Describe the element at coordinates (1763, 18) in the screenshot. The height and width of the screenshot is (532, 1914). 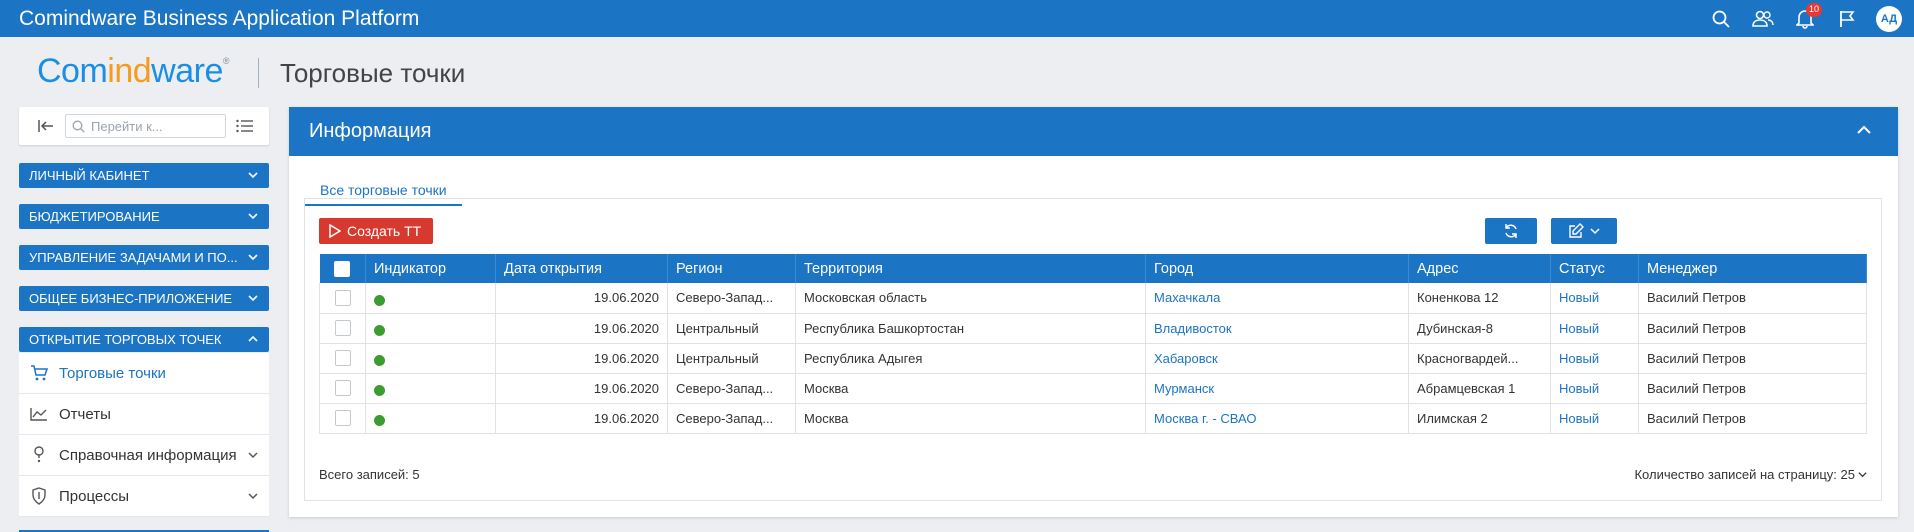
I see `users-icon` at that location.